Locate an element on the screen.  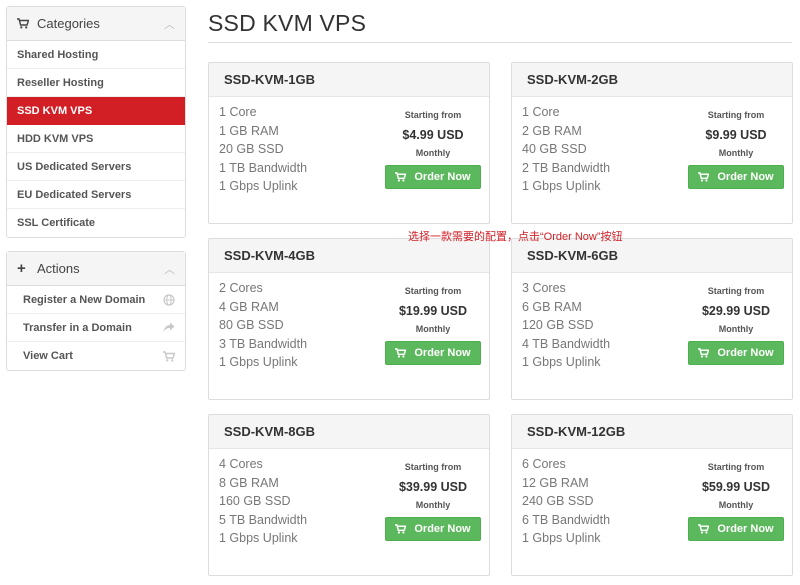
price-block: Starting from $29.99 USD Monthly Order Now is located at coordinates (736, 325).